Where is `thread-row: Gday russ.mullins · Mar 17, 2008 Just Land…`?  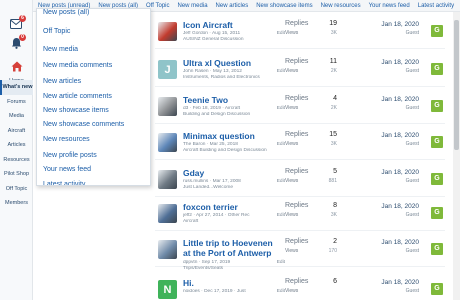 thread-row: Gday russ.mullins · Mar 17, 2008 Just Land… is located at coordinates (300, 181).